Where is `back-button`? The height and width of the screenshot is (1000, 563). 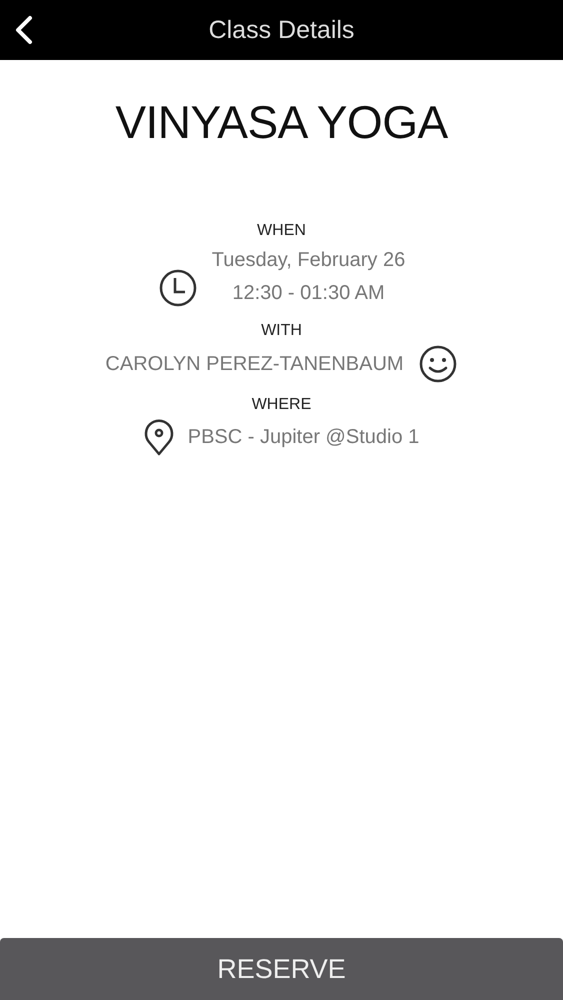 back-button is located at coordinates (24, 30).